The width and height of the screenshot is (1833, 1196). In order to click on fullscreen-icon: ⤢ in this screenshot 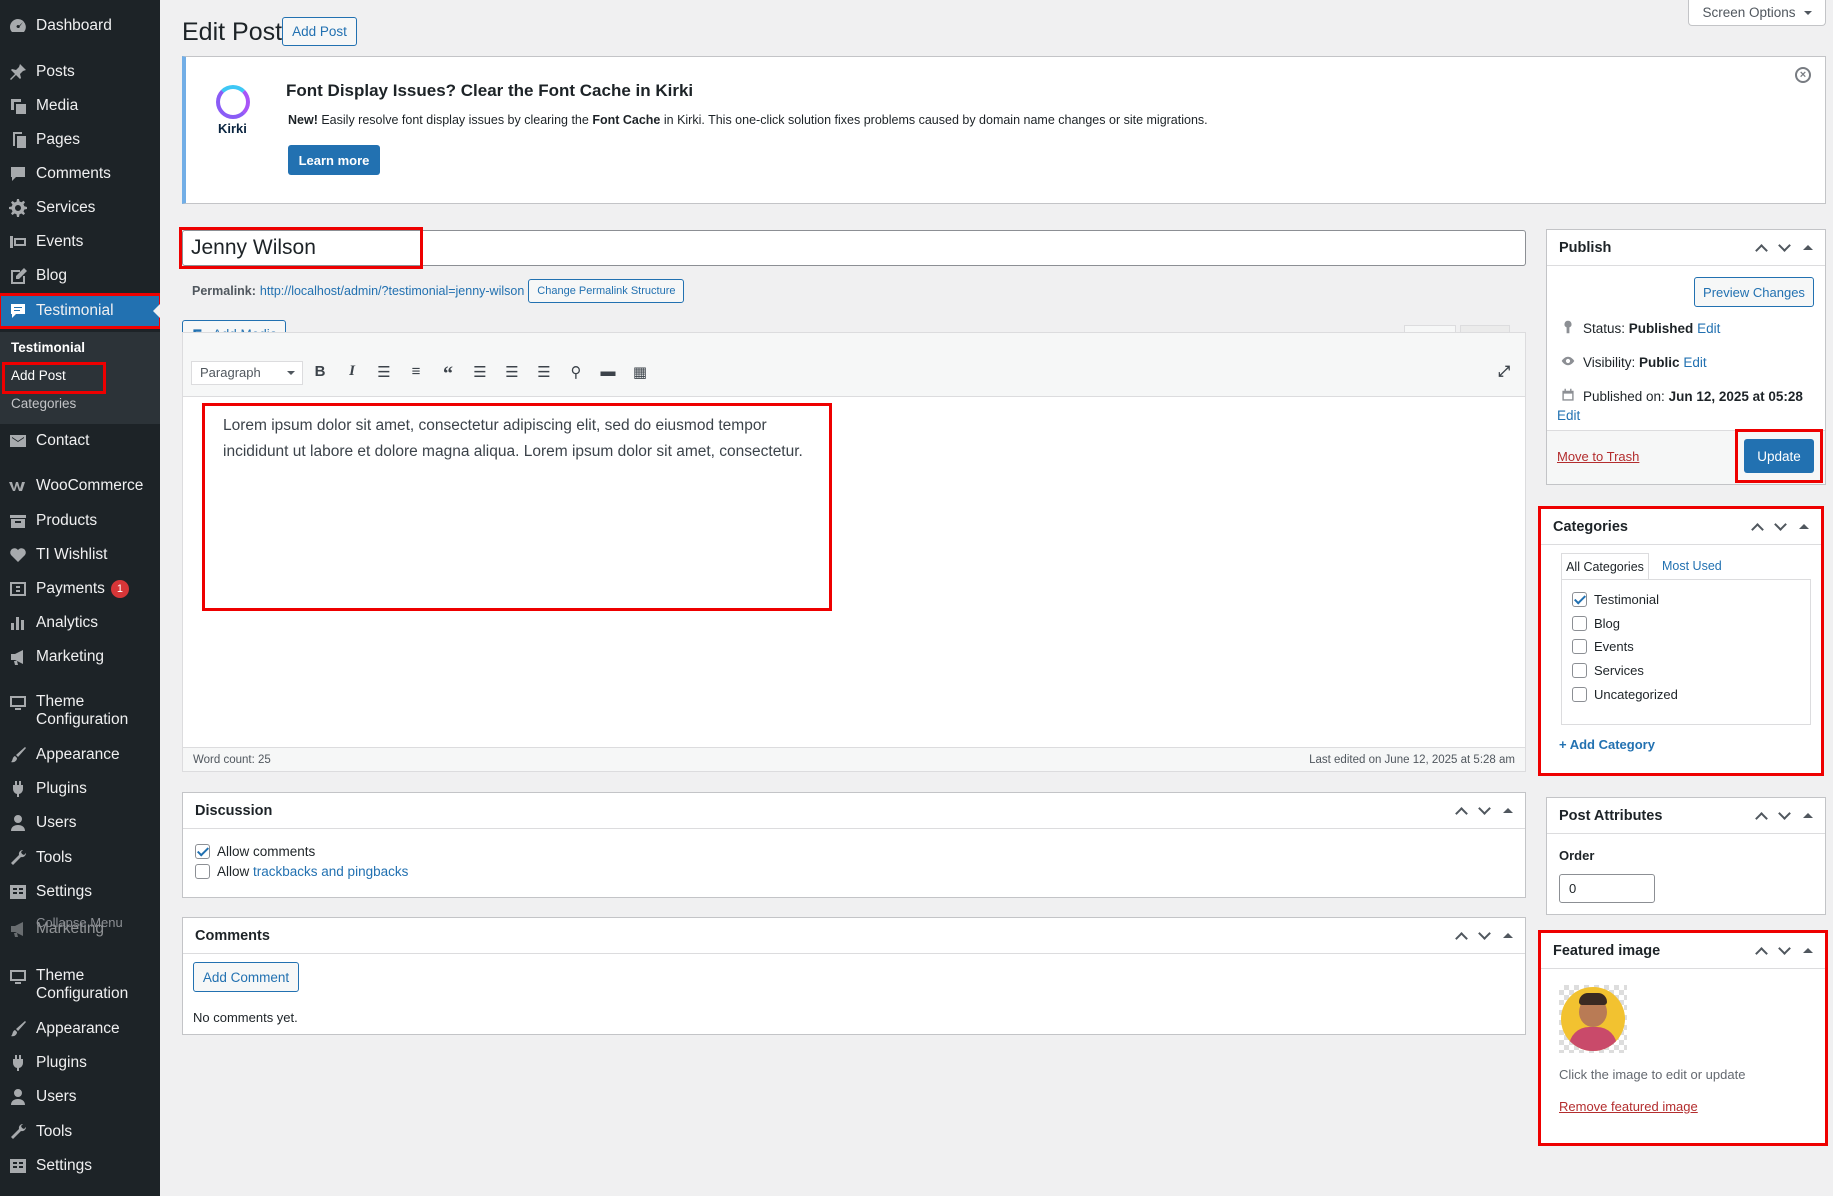, I will do `click(1504, 373)`.